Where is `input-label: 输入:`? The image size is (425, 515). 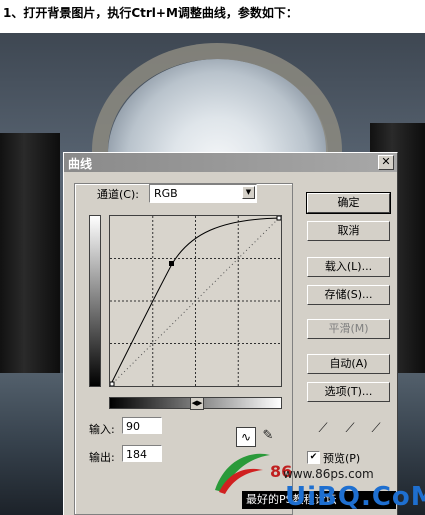 input-label: 输入: is located at coordinates (102, 429).